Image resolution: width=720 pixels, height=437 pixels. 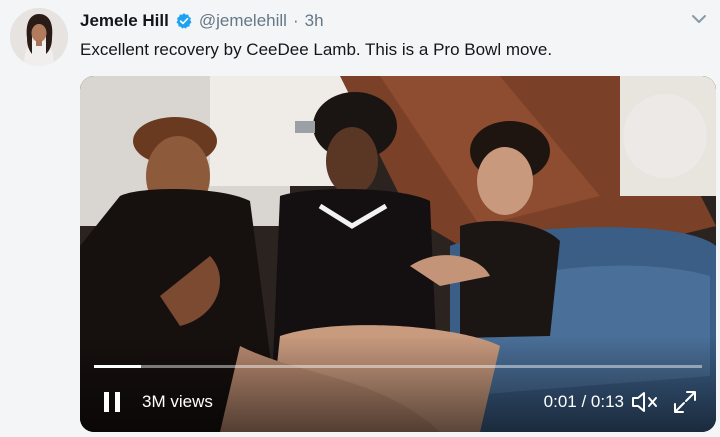 What do you see at coordinates (685, 402) in the screenshot?
I see `fullscreen-icon` at bounding box center [685, 402].